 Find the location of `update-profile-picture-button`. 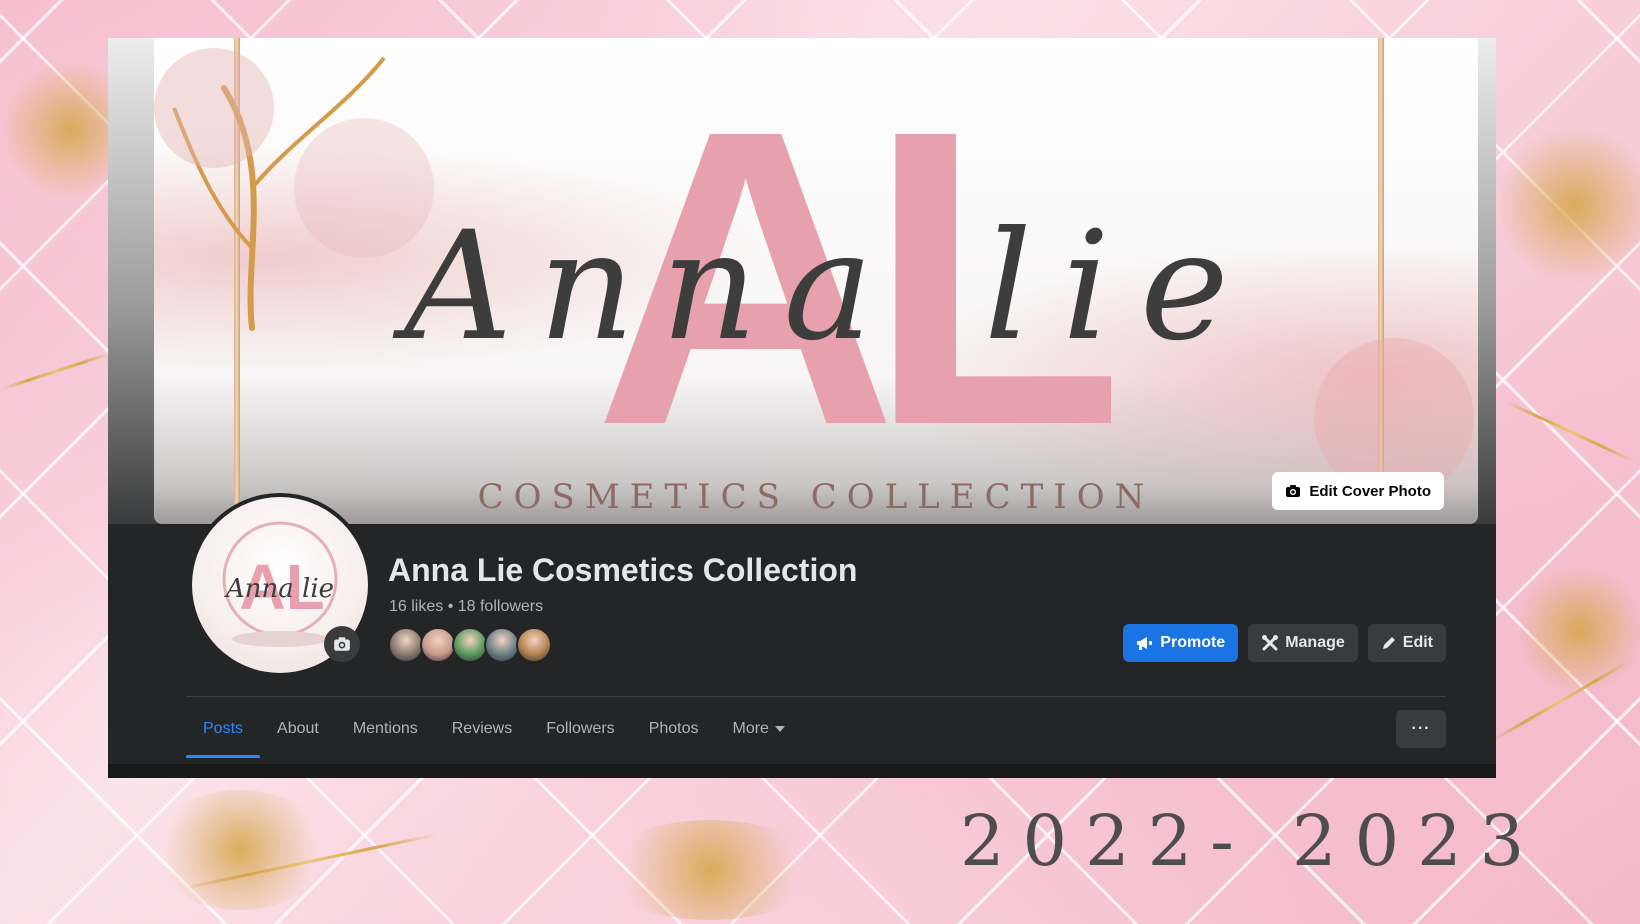

update-profile-picture-button is located at coordinates (342, 644).